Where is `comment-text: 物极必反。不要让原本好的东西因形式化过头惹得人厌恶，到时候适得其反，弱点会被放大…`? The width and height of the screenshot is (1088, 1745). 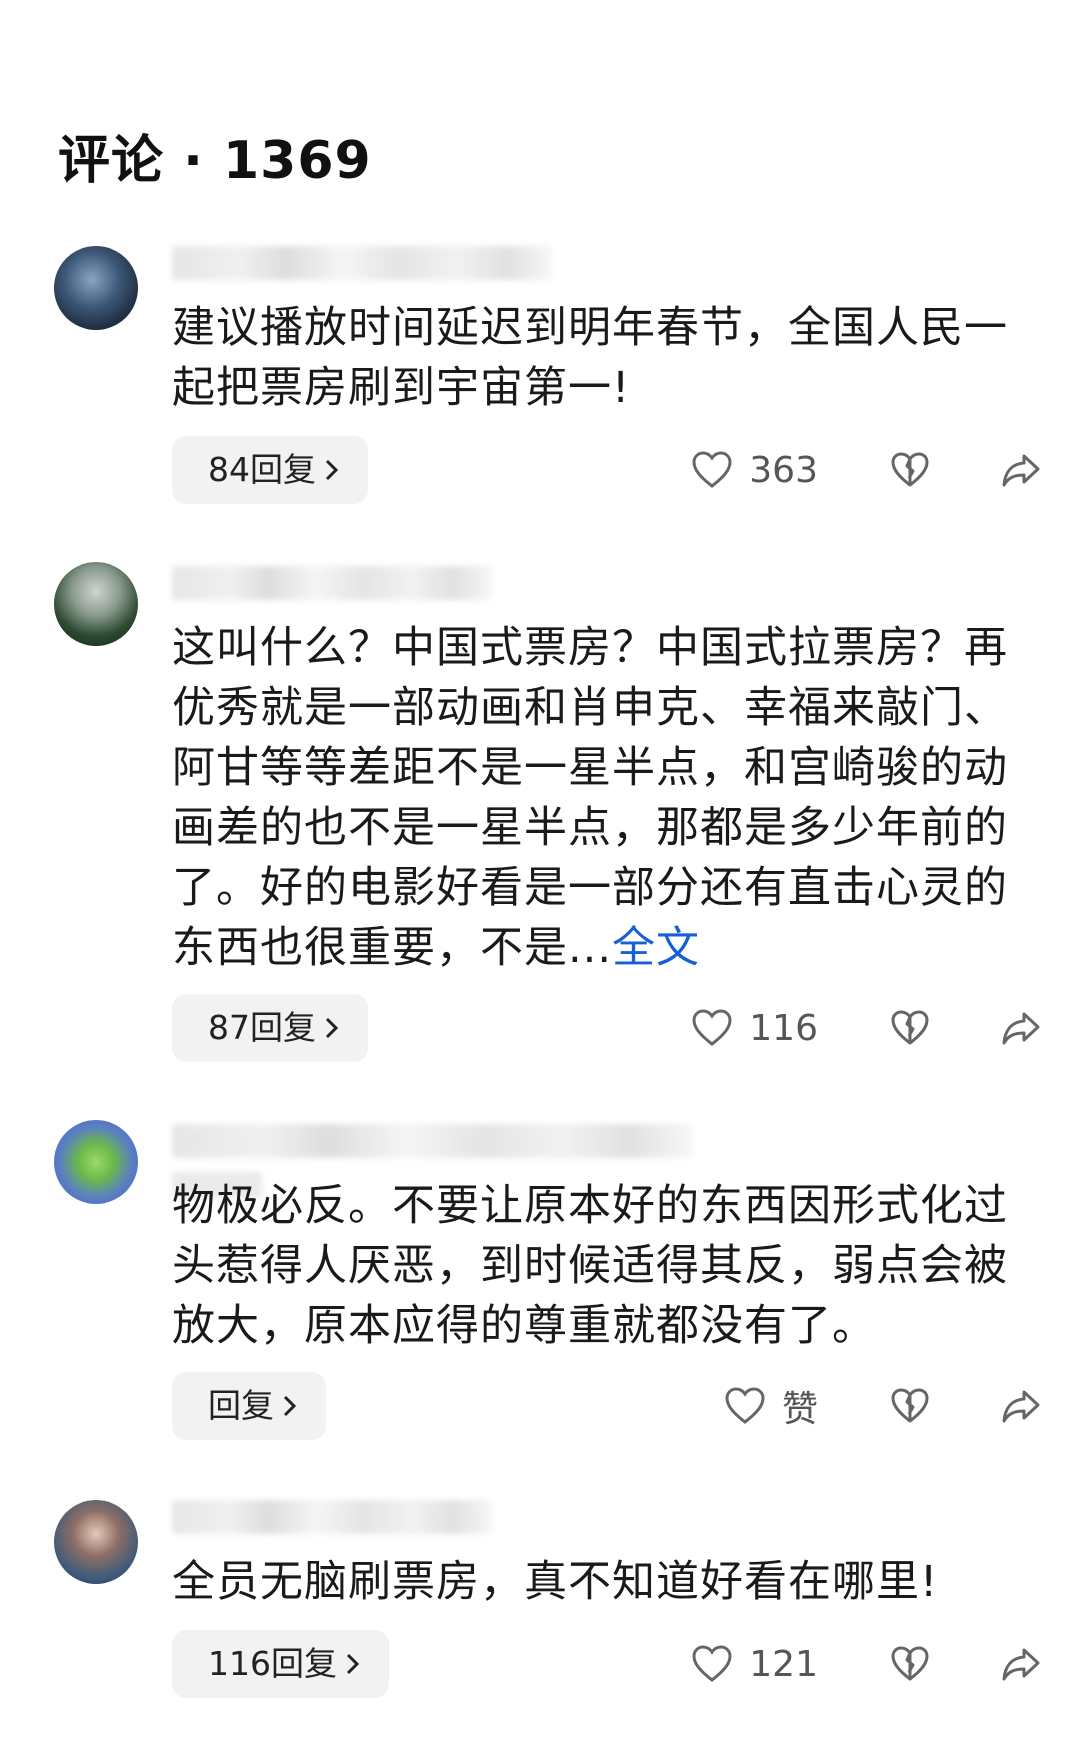 comment-text: 物极必反。不要让原本好的东西因形式化过头惹得人厌恶，到时候适得其反，弱点会被放大… is located at coordinates (590, 1266).